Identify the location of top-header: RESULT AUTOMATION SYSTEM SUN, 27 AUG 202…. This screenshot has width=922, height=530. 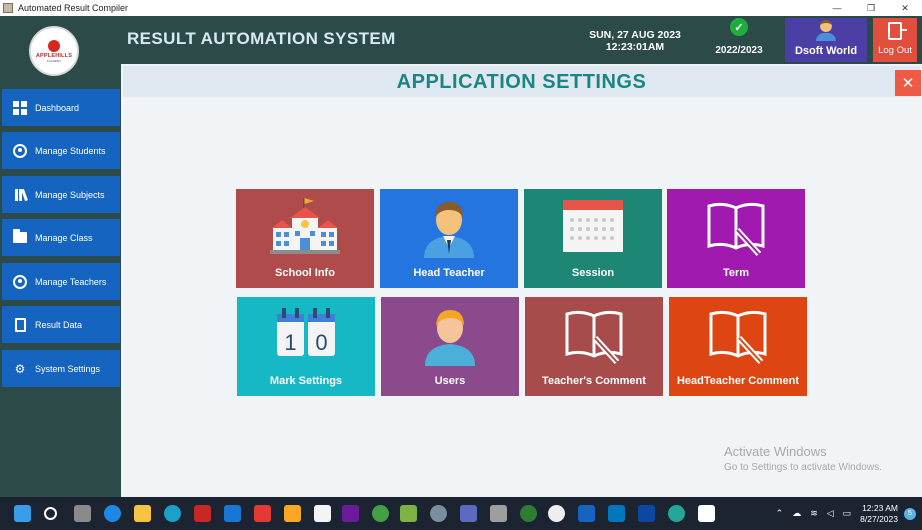
(461, 40).